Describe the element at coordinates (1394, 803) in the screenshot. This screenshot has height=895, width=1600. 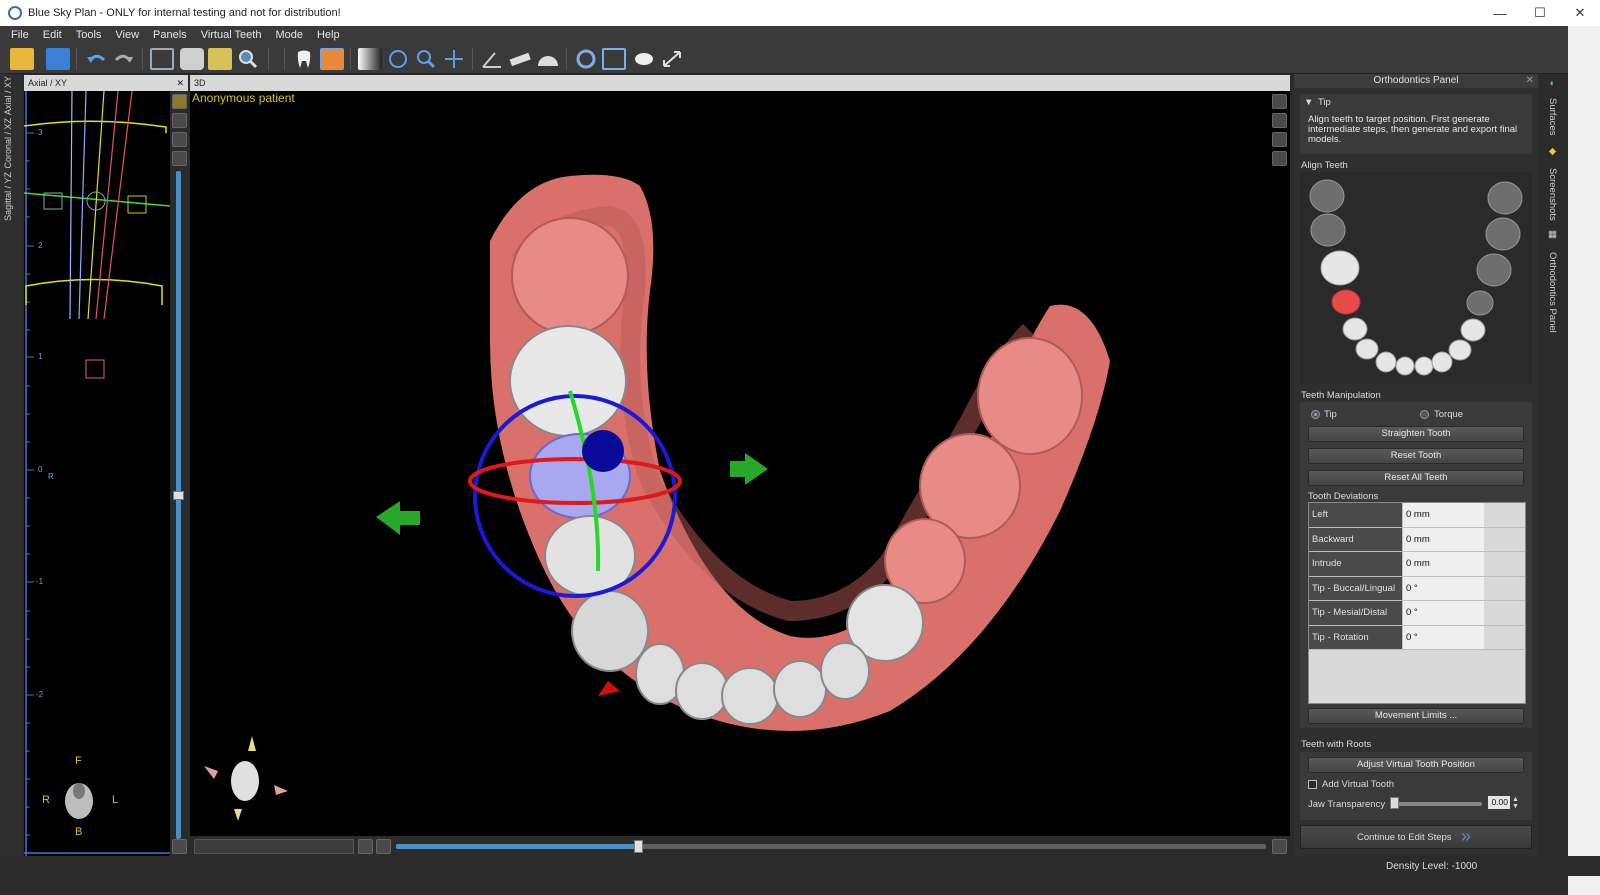
I see `jaw-transparency-knob` at that location.